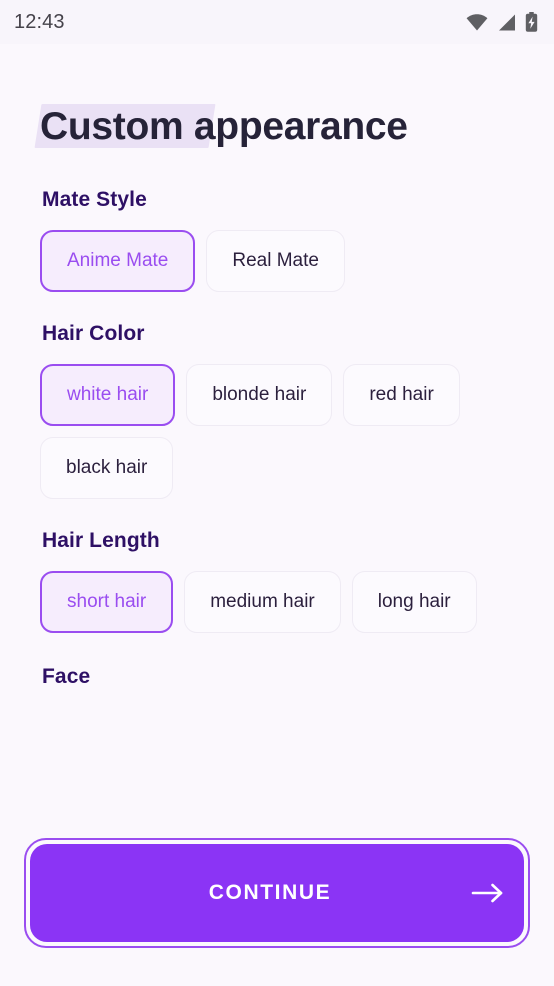 The height and width of the screenshot is (986, 554). Describe the element at coordinates (270, 892) in the screenshot. I see `continue-button-label: CONTINUE` at that location.